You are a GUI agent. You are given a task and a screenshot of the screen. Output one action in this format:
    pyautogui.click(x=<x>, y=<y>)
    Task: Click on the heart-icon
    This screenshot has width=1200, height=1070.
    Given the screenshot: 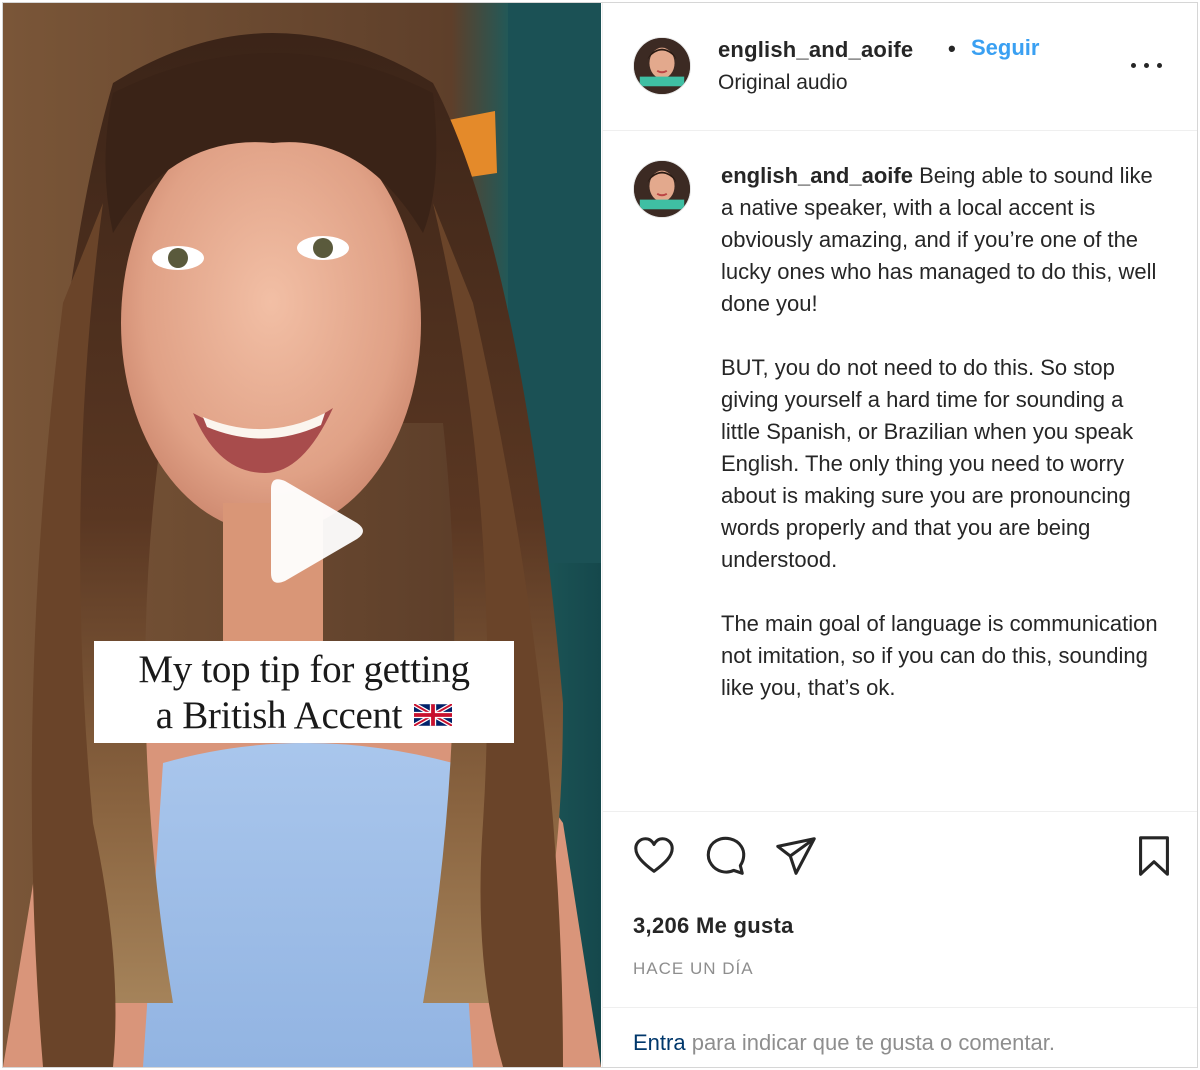 What is the action you would take?
    pyautogui.click(x=654, y=855)
    